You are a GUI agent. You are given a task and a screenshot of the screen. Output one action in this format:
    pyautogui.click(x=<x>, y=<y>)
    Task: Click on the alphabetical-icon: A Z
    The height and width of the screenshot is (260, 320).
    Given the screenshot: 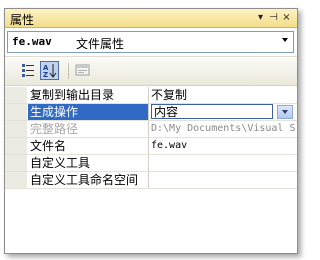 What is the action you would take?
    pyautogui.click(x=49, y=70)
    